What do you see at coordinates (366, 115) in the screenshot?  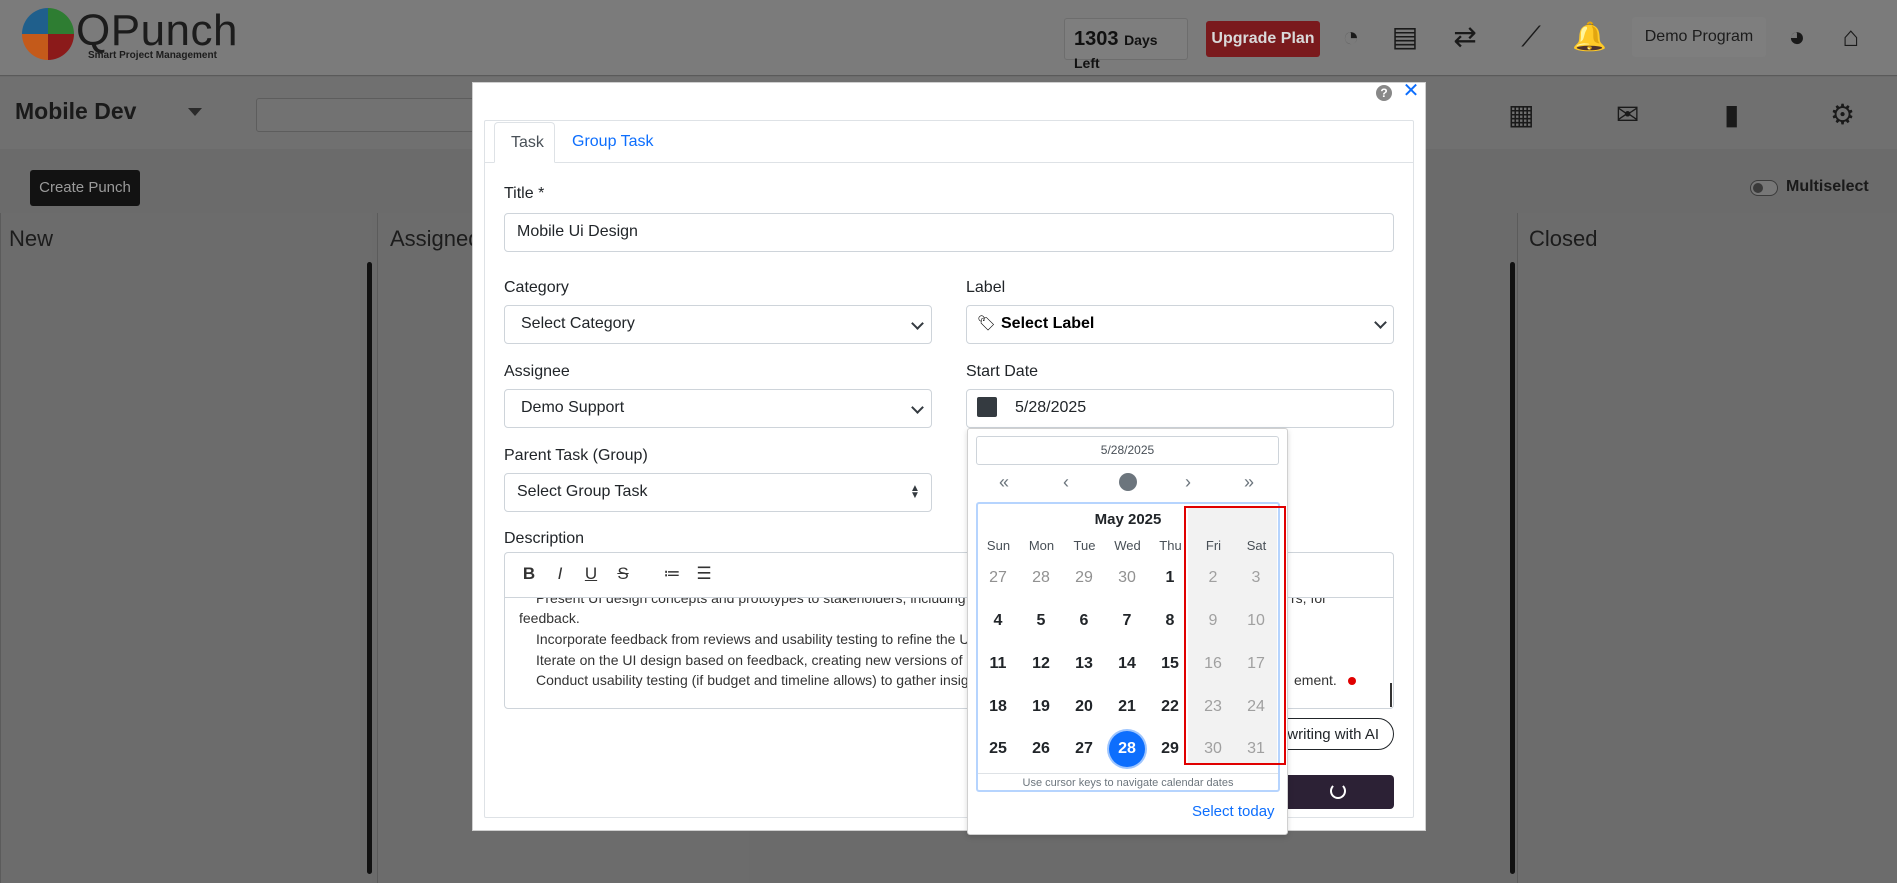 I see `filter-select` at bounding box center [366, 115].